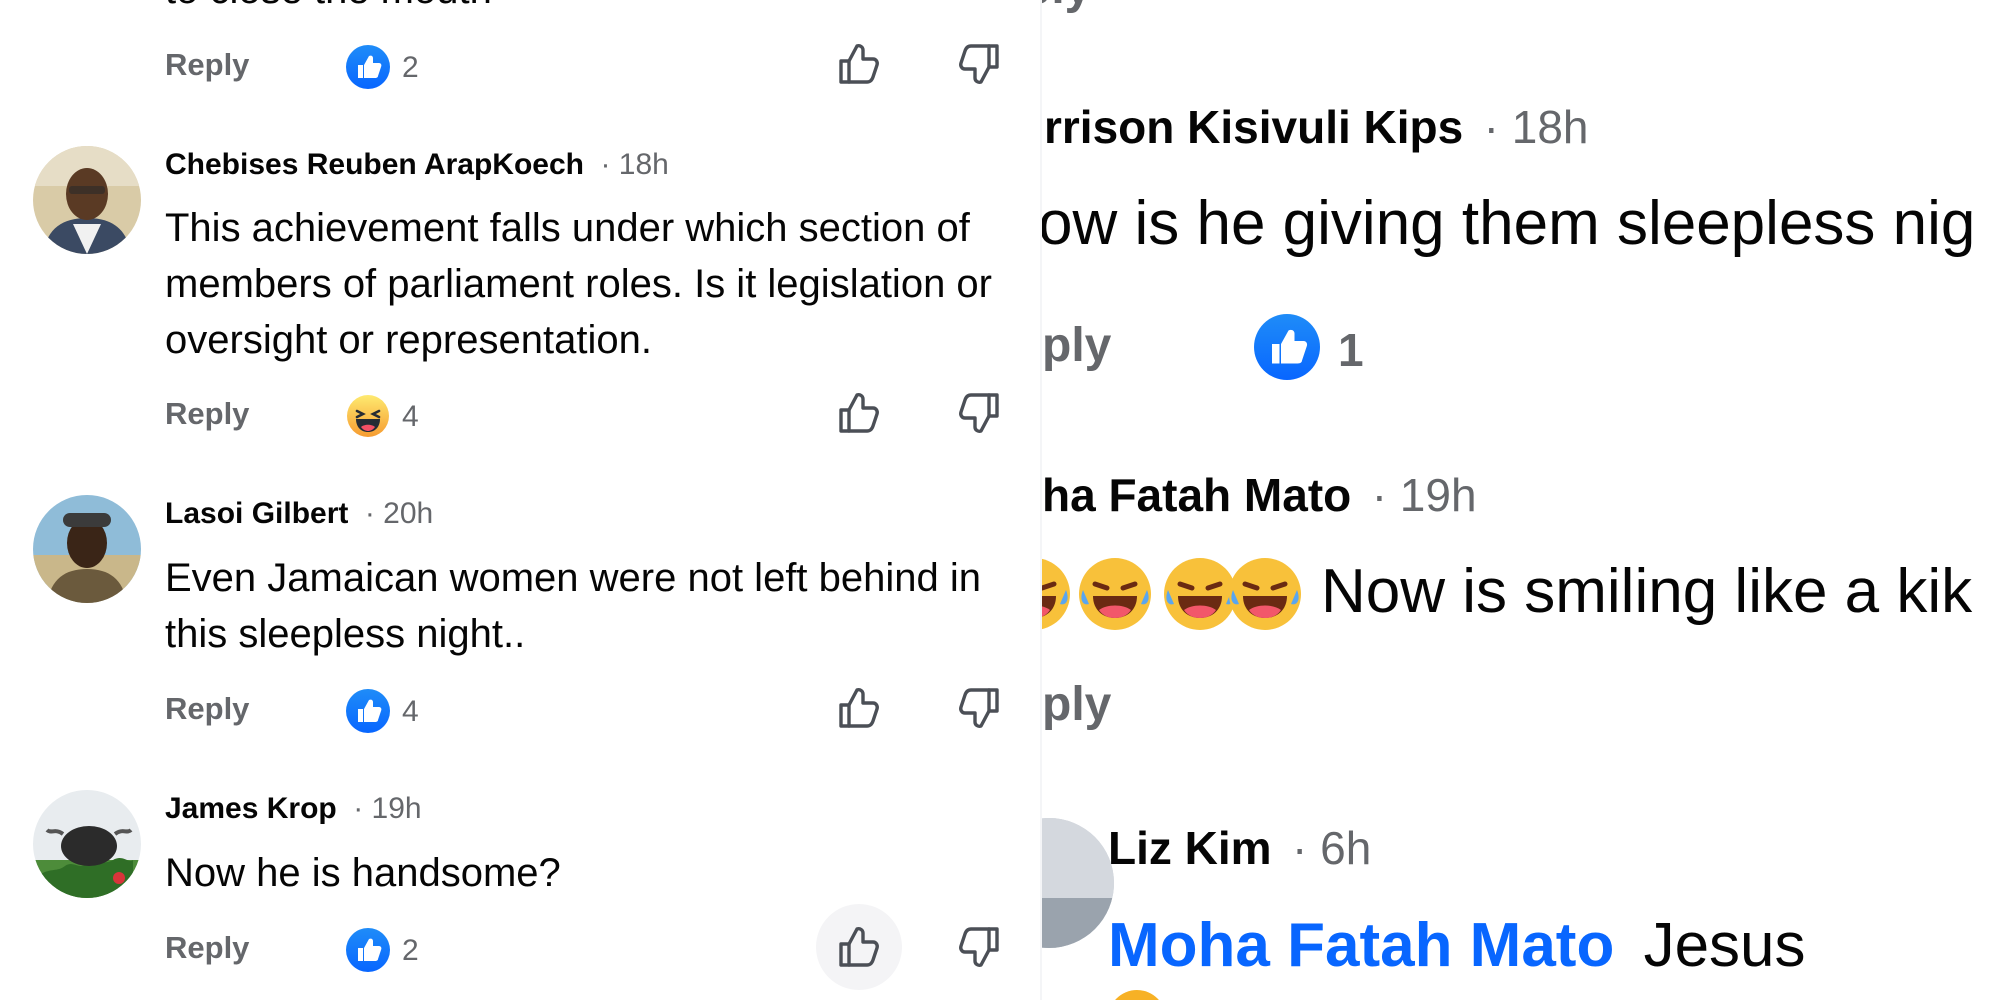 This screenshot has width=2000, height=1000. Describe the element at coordinates (399, 513) in the screenshot. I see `comment-time: · 20h` at that location.